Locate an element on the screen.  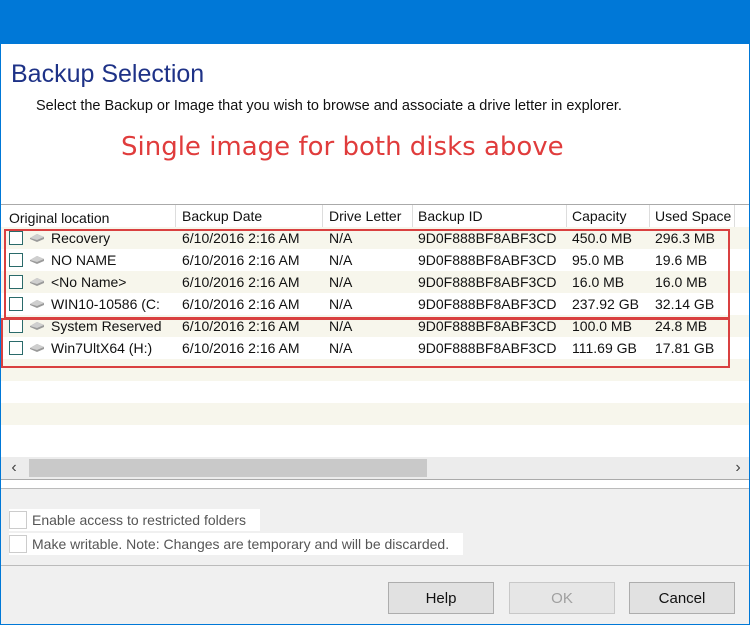
location-cell: <No Name> is located at coordinates (88, 282).